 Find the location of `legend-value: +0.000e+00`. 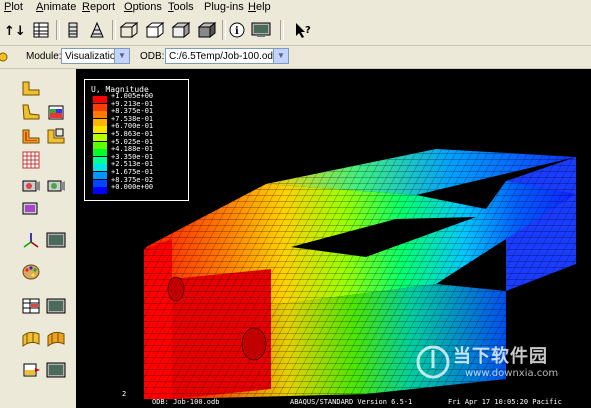

legend-value: +0.000e+00 is located at coordinates (132, 187).